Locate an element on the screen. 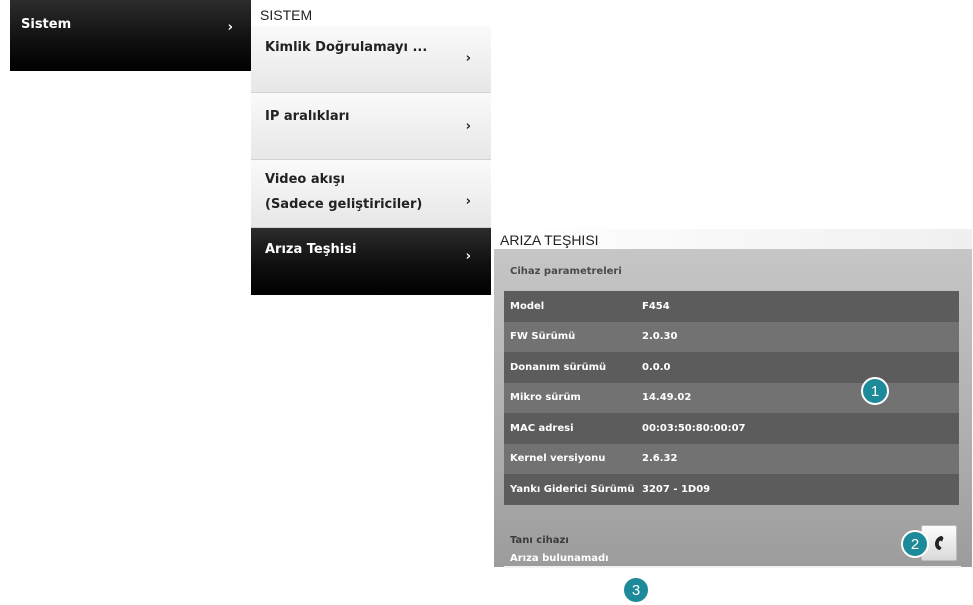 This screenshot has width=973, height=605. menu-item-sistem: Sistem › is located at coordinates (130, 35).